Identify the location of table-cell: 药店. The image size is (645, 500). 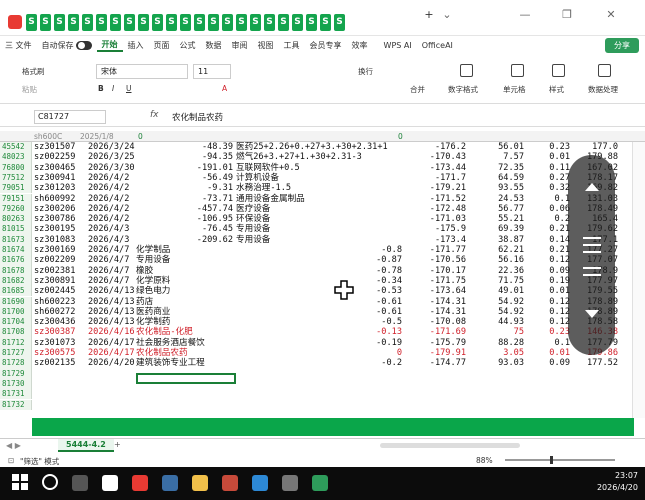
(144, 302).